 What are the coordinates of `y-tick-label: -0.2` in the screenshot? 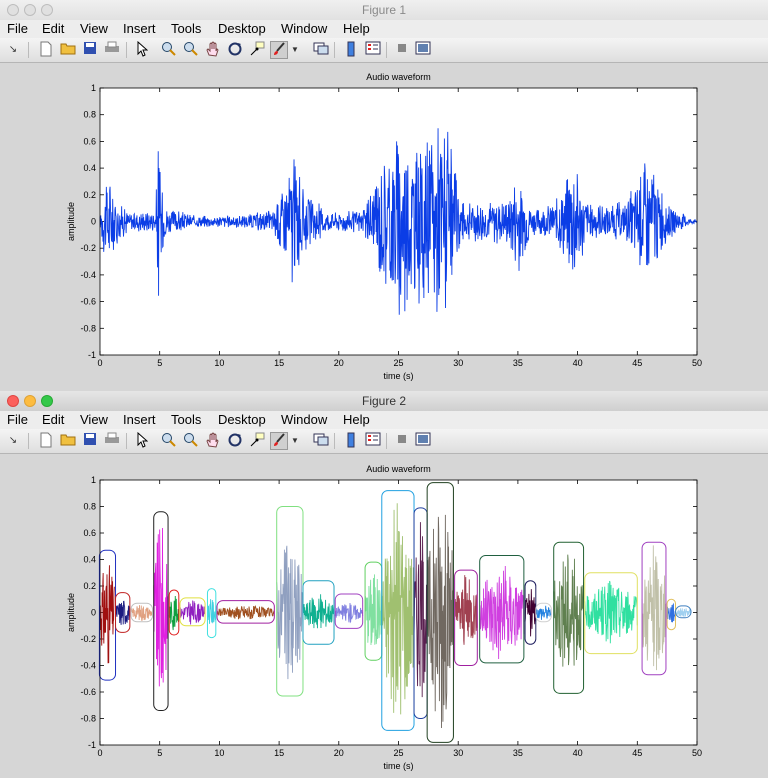 It's located at (88, 248).